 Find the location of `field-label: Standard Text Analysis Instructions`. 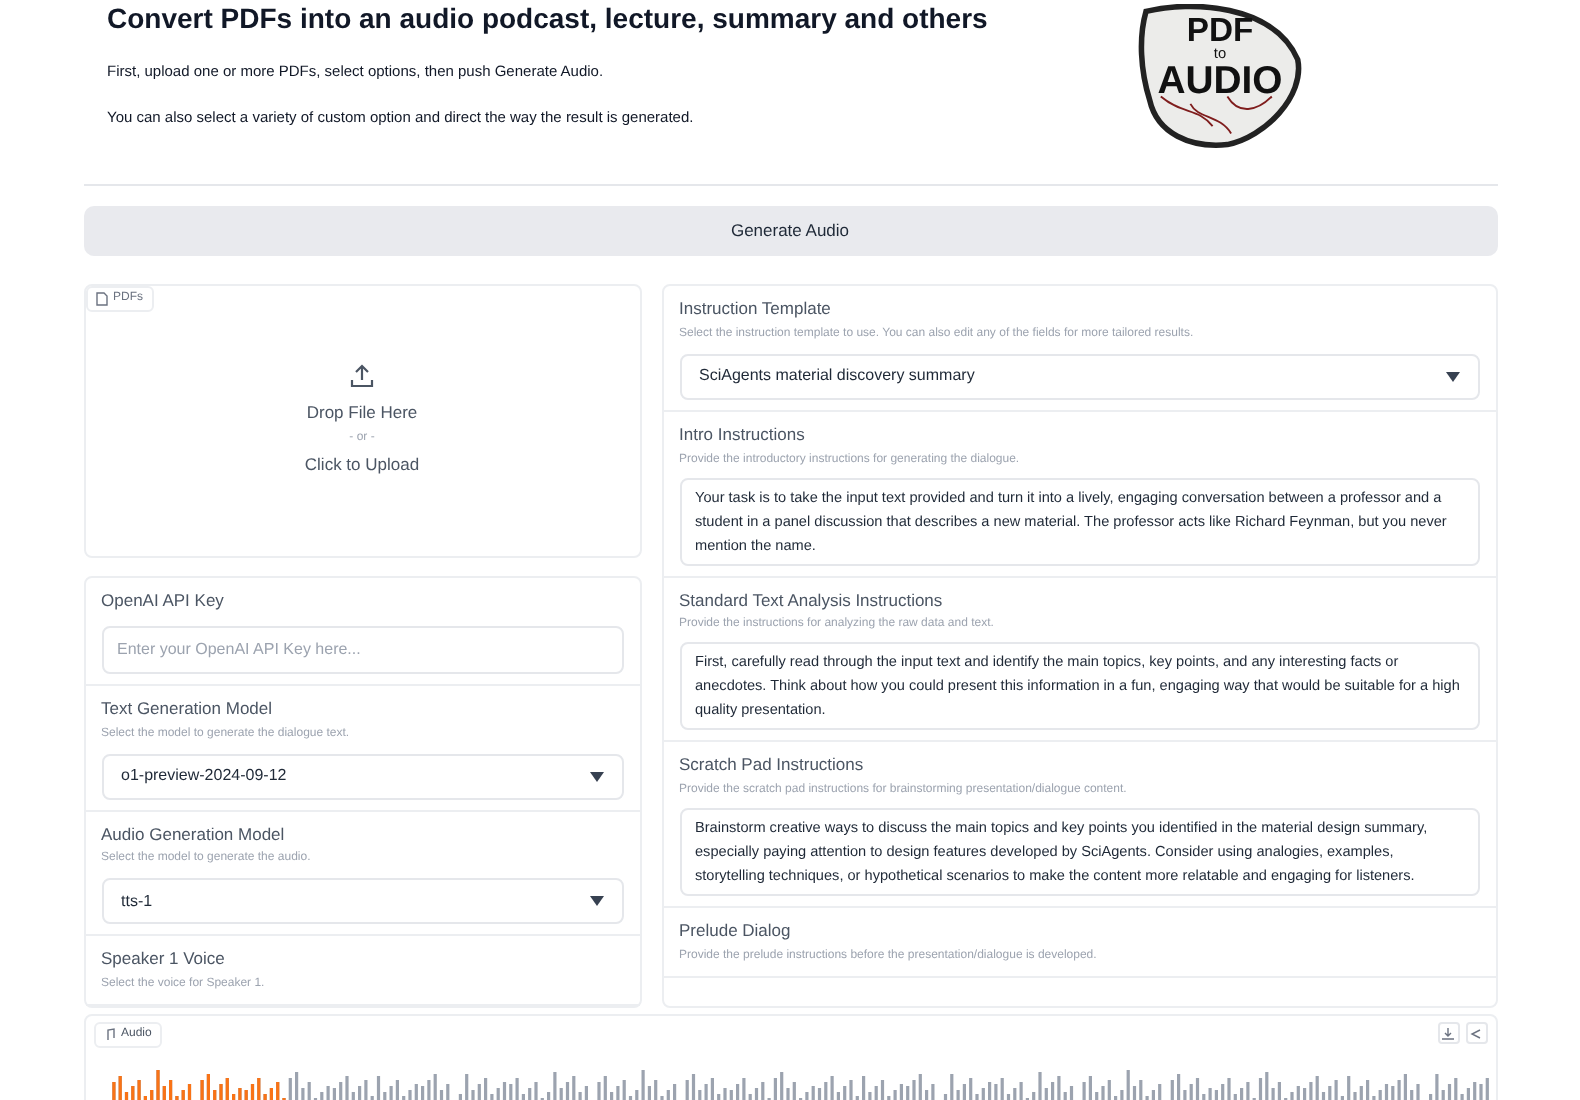

field-label: Standard Text Analysis Instructions is located at coordinates (812, 600).